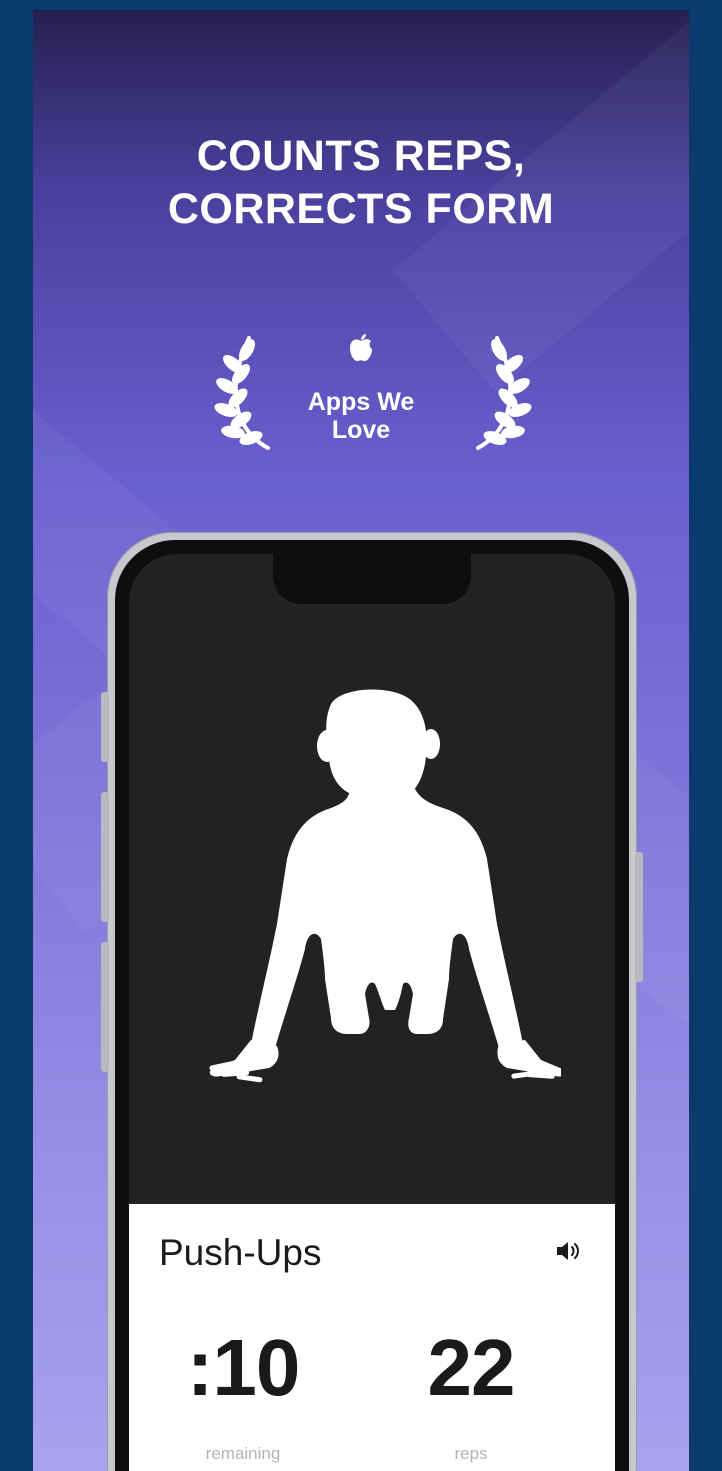  I want to click on headline-line-1: COUNTS REPS,, so click(361, 156).